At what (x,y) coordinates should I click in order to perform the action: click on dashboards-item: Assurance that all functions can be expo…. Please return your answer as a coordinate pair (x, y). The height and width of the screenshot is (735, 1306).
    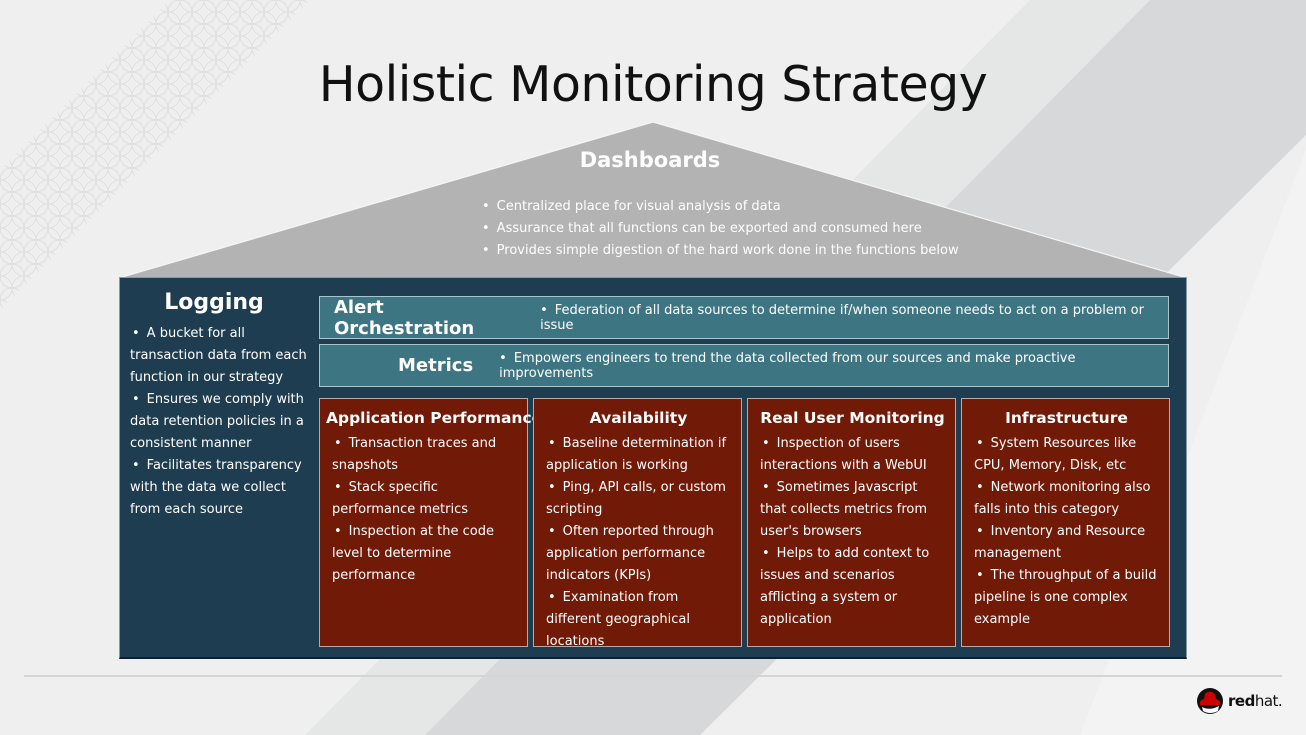
    Looking at the image, I should click on (720, 229).